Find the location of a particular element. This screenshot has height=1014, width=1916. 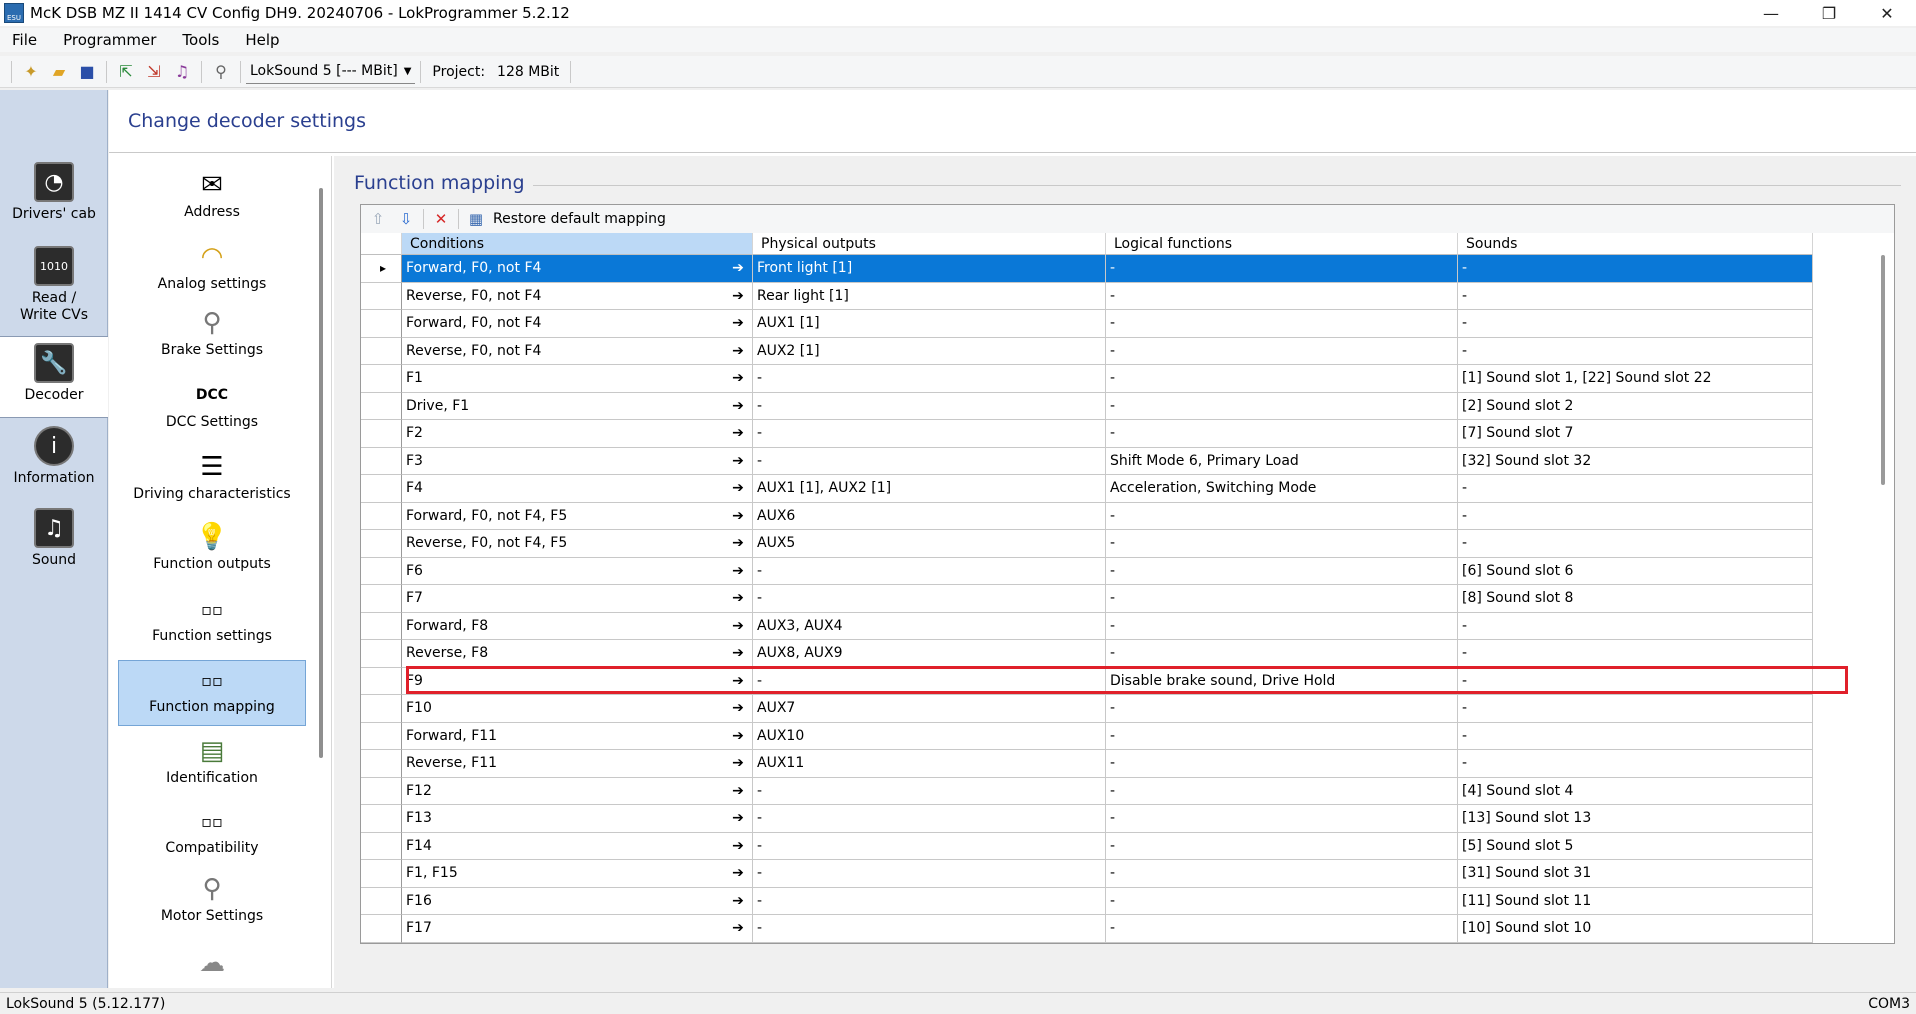

table-row: Reverse, F0, not F4, F5 AUX5- - ➔ is located at coordinates (1111, 544).